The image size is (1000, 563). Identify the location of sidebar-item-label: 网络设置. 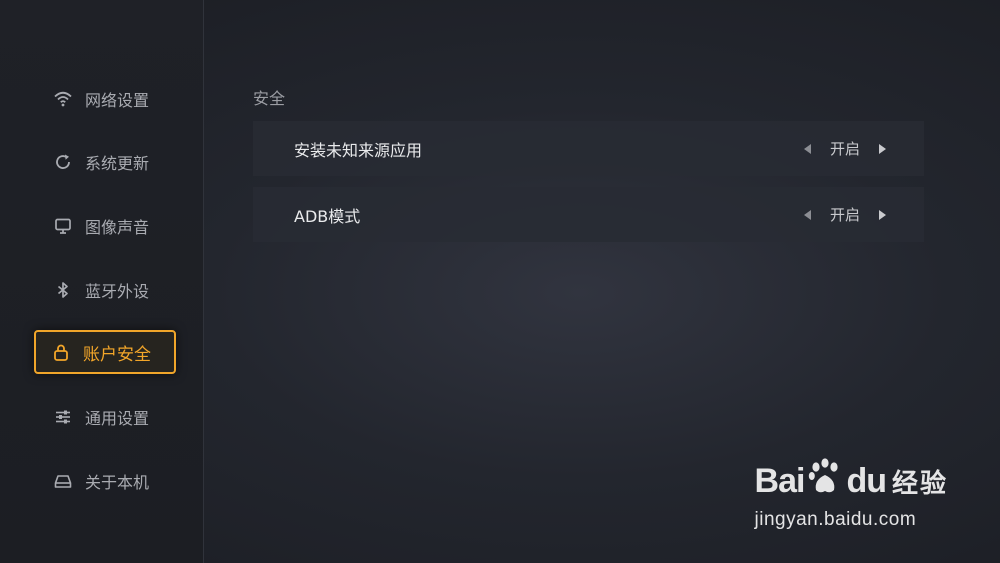
(117, 100).